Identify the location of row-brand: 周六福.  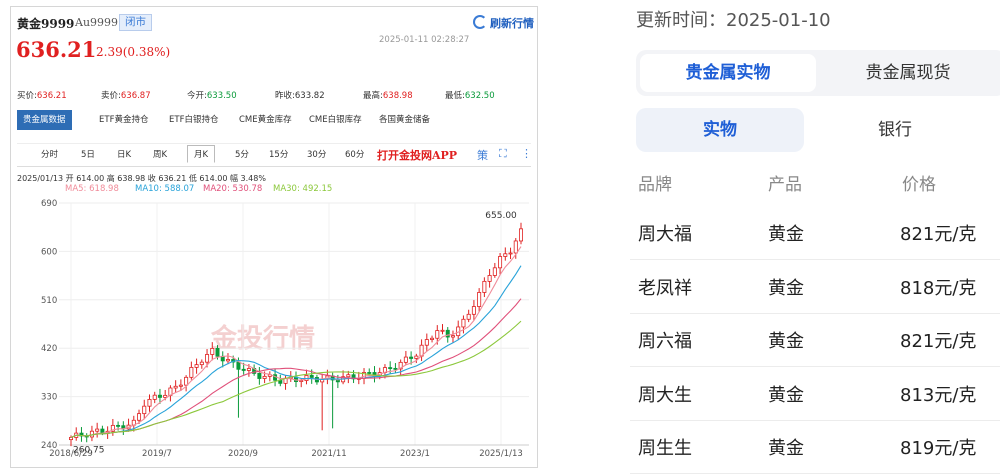
(665, 341).